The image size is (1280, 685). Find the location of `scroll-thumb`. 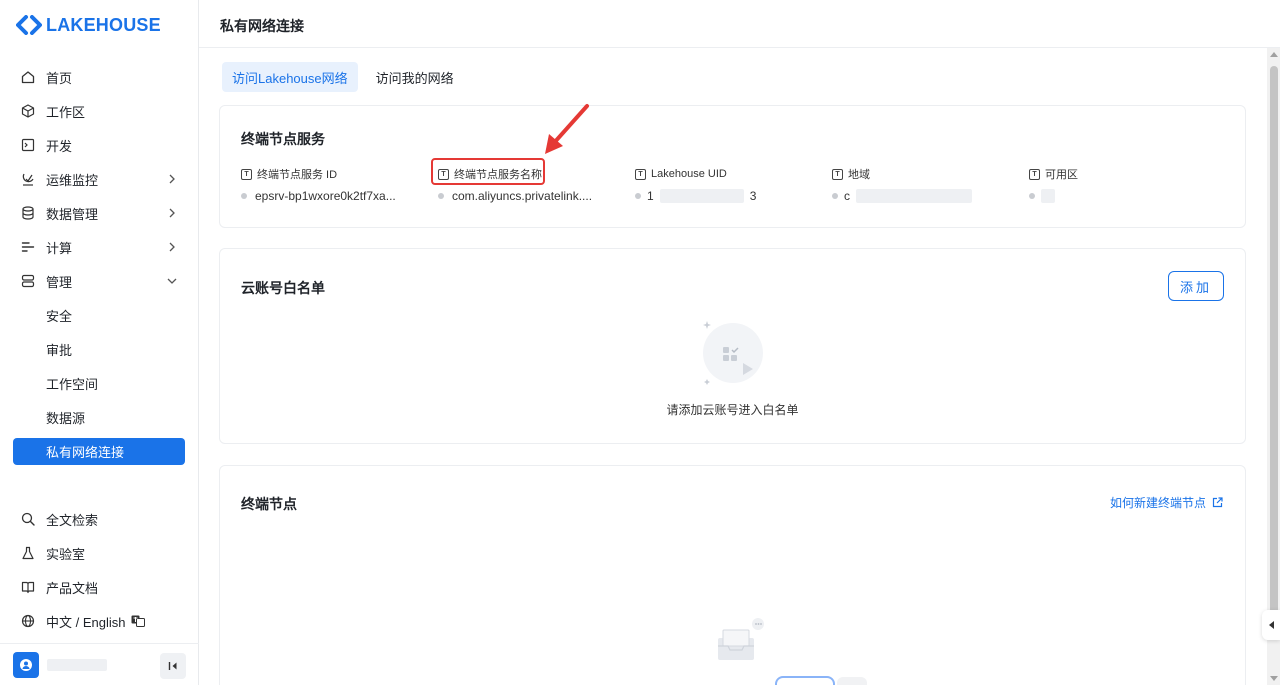

scroll-thumb is located at coordinates (1274, 342).